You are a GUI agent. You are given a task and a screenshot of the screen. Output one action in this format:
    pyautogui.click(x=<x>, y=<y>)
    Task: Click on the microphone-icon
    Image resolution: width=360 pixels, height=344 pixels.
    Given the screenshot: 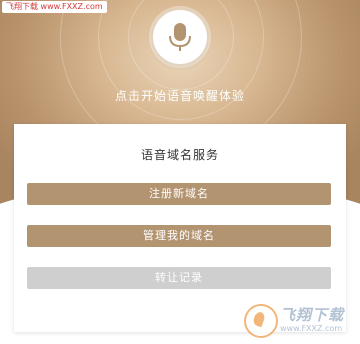 What is the action you would take?
    pyautogui.click(x=180, y=37)
    